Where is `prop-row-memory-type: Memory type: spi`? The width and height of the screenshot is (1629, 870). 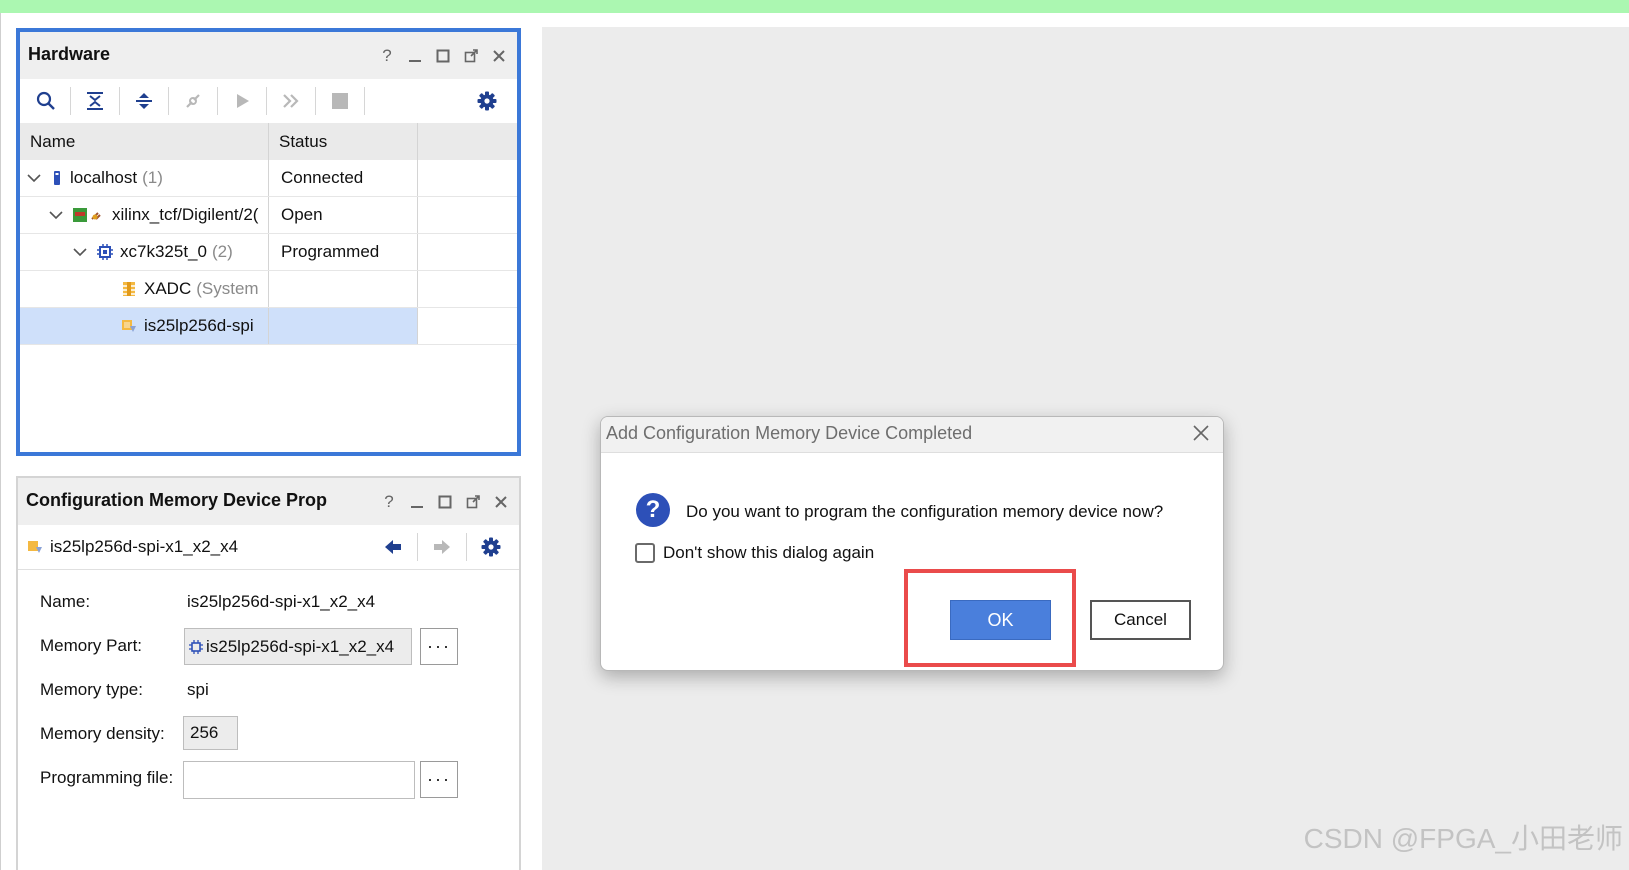
prop-row-memory-type: Memory type: spi is located at coordinates (268, 690).